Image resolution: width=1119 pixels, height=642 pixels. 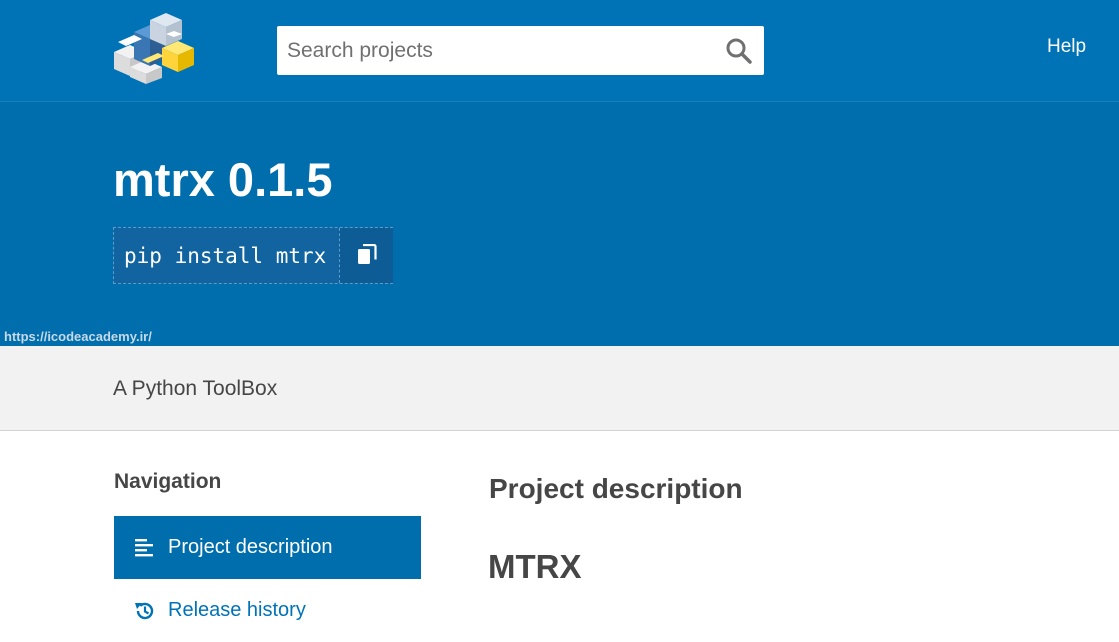 I want to click on align-left-icon, so click(x=144, y=548).